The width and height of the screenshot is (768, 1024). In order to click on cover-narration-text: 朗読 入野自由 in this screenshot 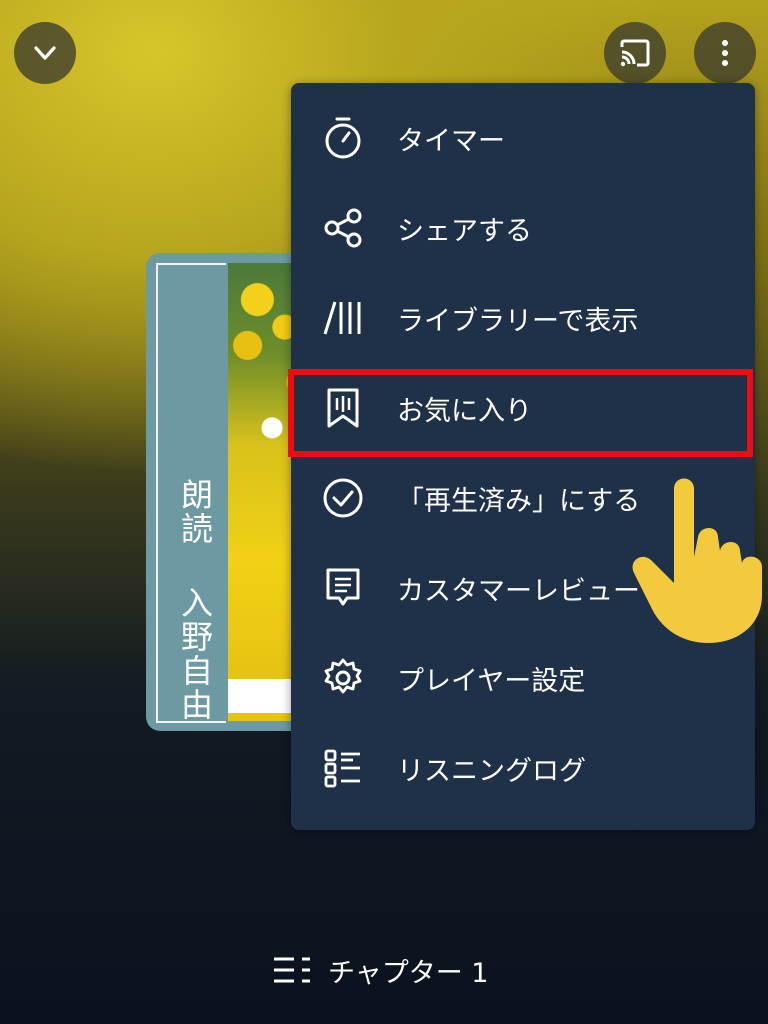, I will do `click(195, 600)`.